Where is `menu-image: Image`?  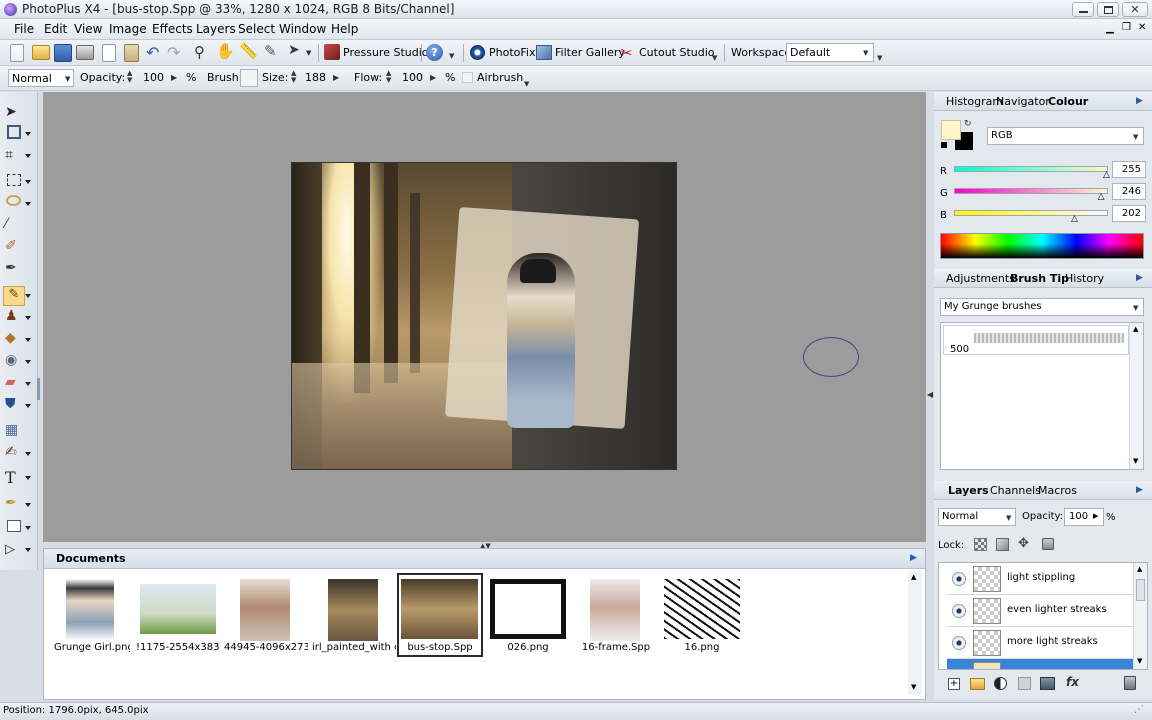
menu-image: Image is located at coordinates (128, 29).